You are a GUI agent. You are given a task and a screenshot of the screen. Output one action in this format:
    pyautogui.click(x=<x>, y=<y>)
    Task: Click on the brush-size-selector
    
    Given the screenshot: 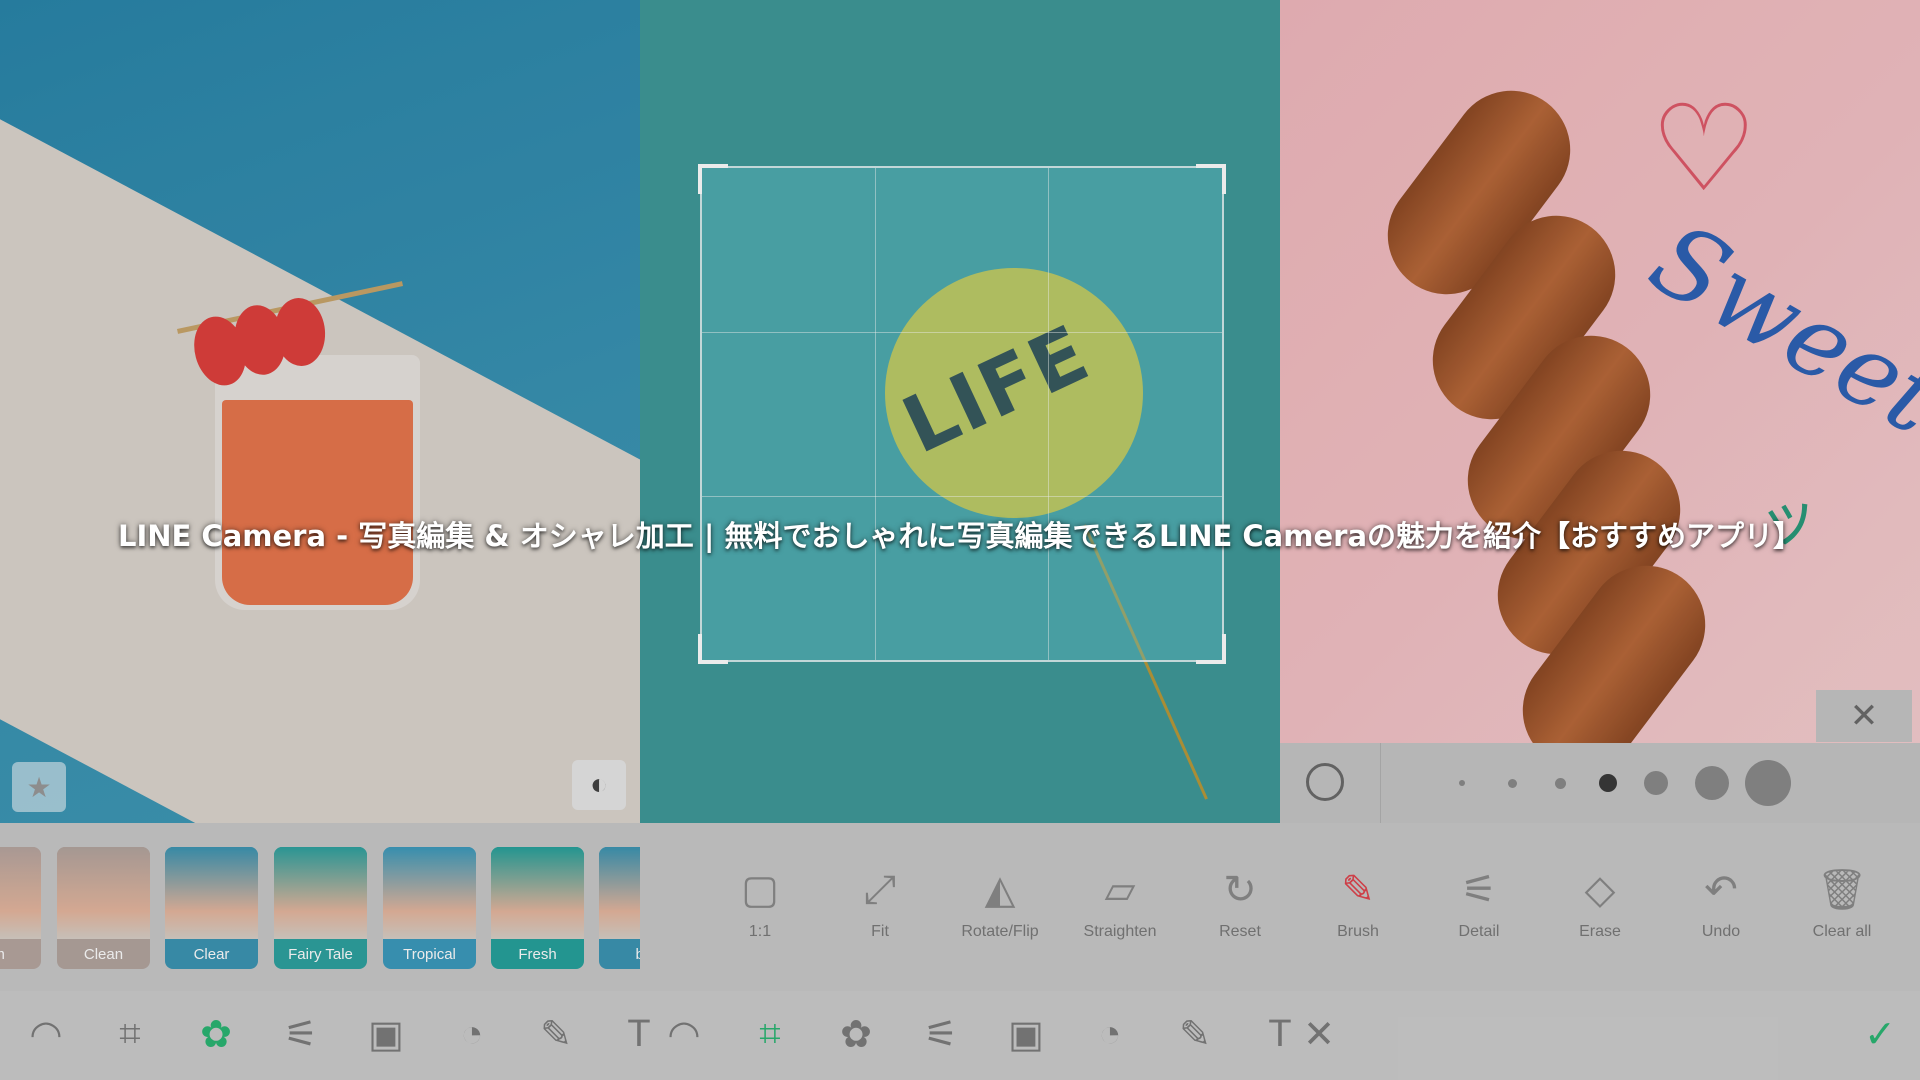 What is the action you would take?
    pyautogui.click(x=1600, y=783)
    